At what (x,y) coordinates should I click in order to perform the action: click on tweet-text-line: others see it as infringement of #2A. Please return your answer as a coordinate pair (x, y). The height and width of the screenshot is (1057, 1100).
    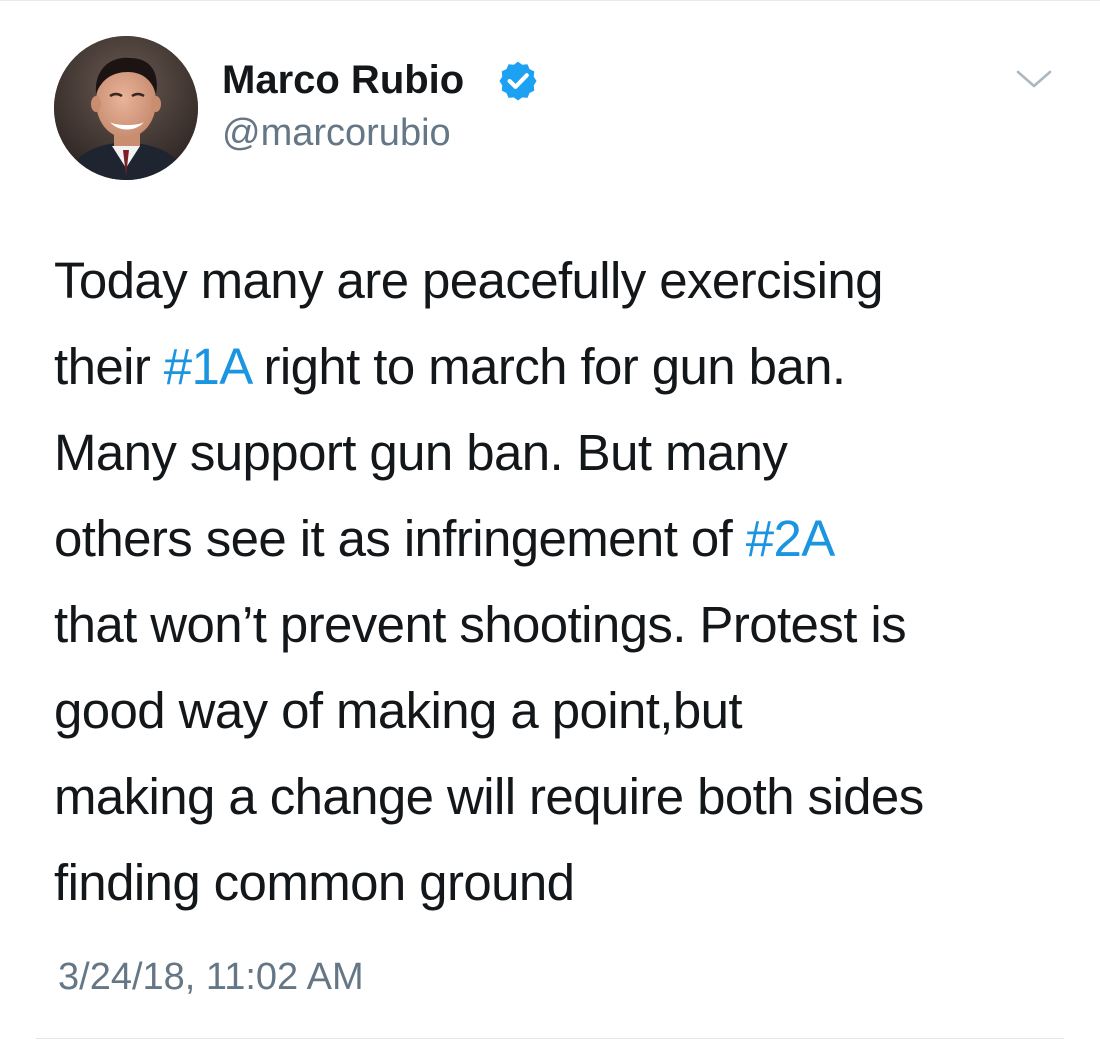
    Looking at the image, I should click on (559, 539).